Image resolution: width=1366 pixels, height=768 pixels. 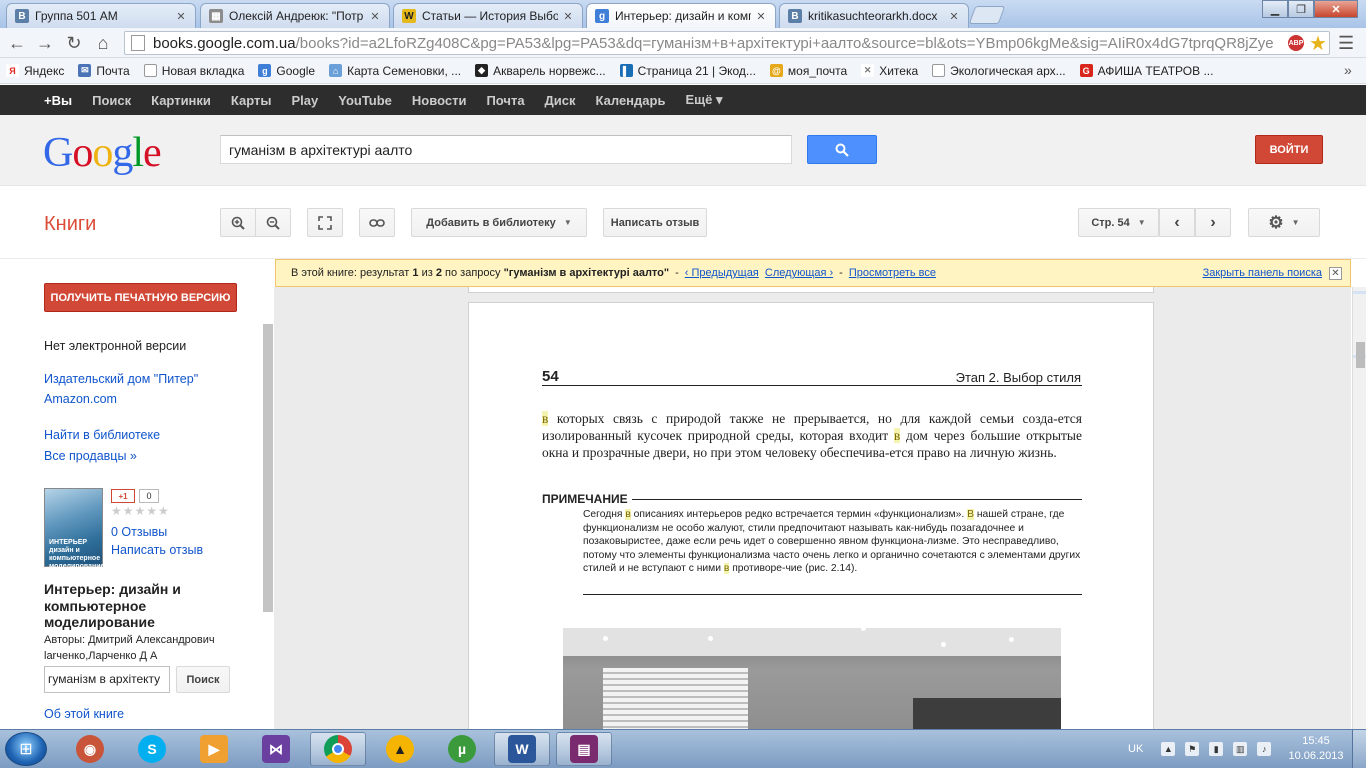 I want to click on close-search-link: Закрыть панель поиска, so click(x=1262, y=273).